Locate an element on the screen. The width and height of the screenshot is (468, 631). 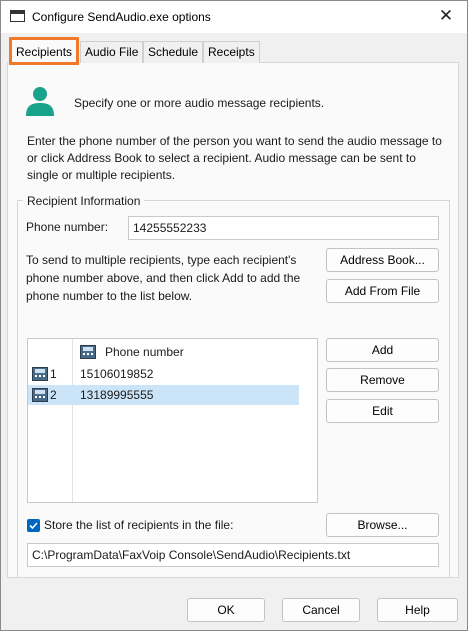
help-button: Help is located at coordinates (417, 610).